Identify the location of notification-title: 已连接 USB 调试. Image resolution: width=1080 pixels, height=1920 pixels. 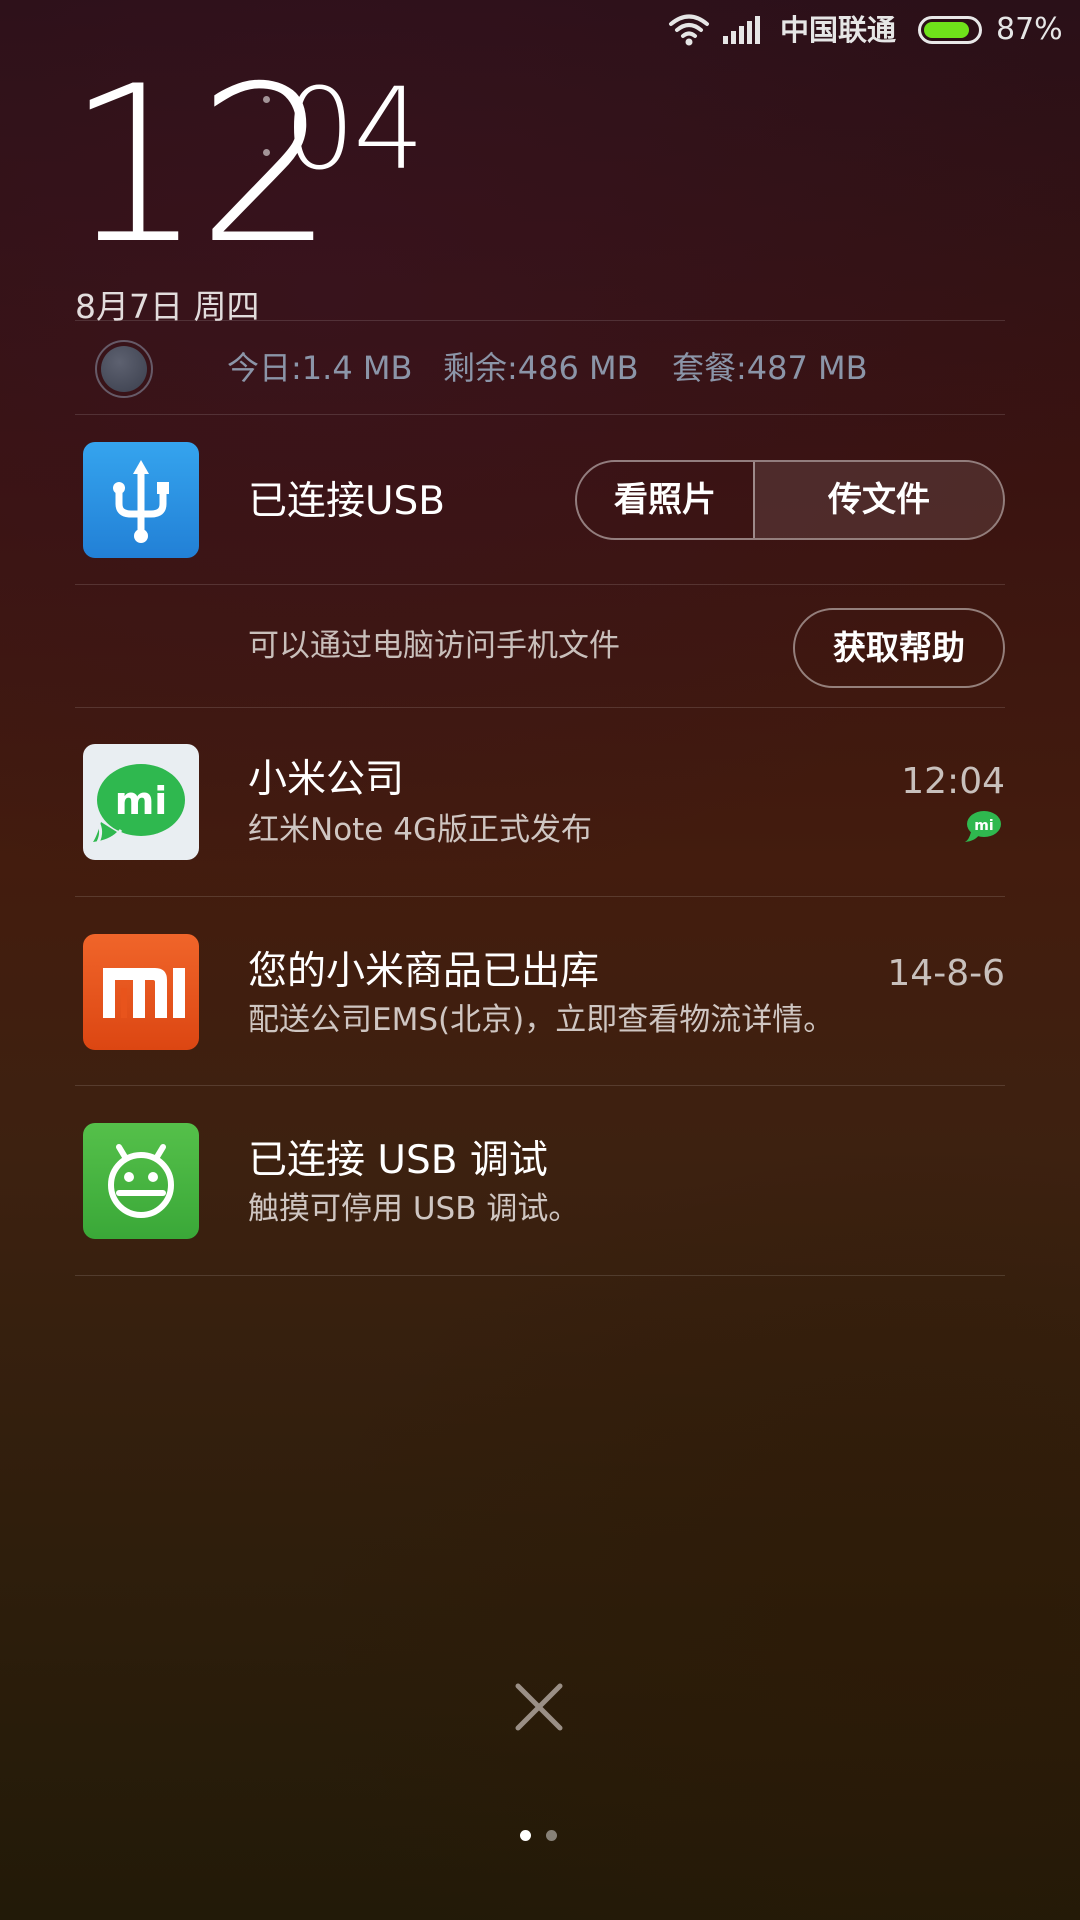
(398, 1160).